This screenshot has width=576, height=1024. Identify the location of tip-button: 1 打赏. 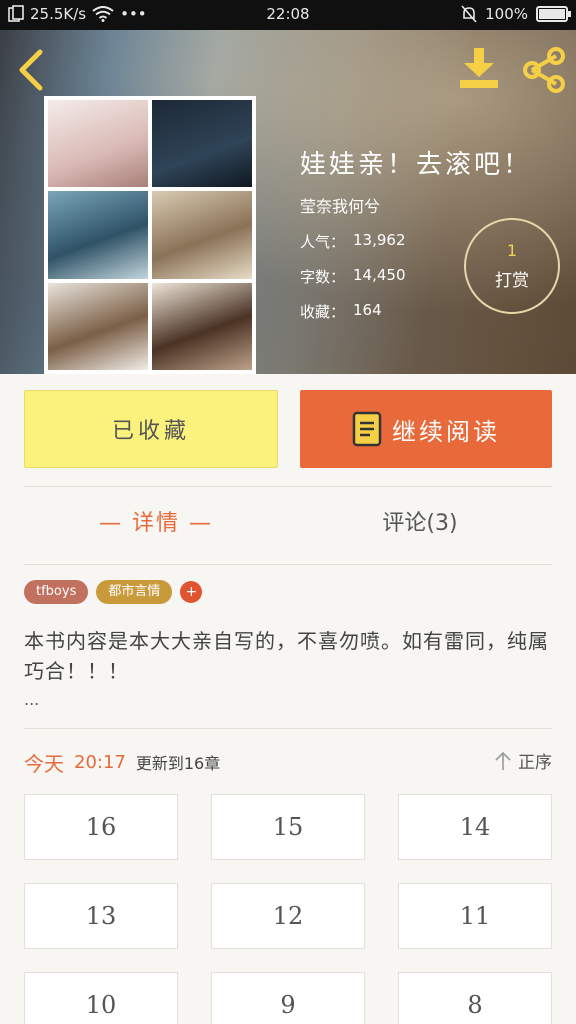
(512, 266).